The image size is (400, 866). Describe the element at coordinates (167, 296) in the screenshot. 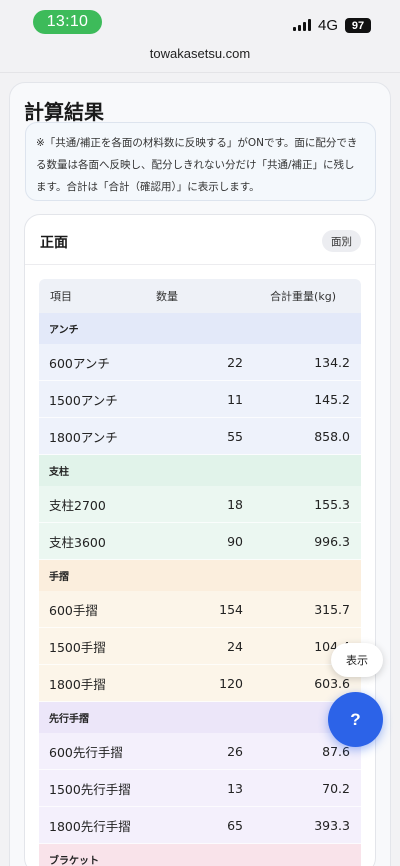

I see `column-header-qty: 数量` at that location.